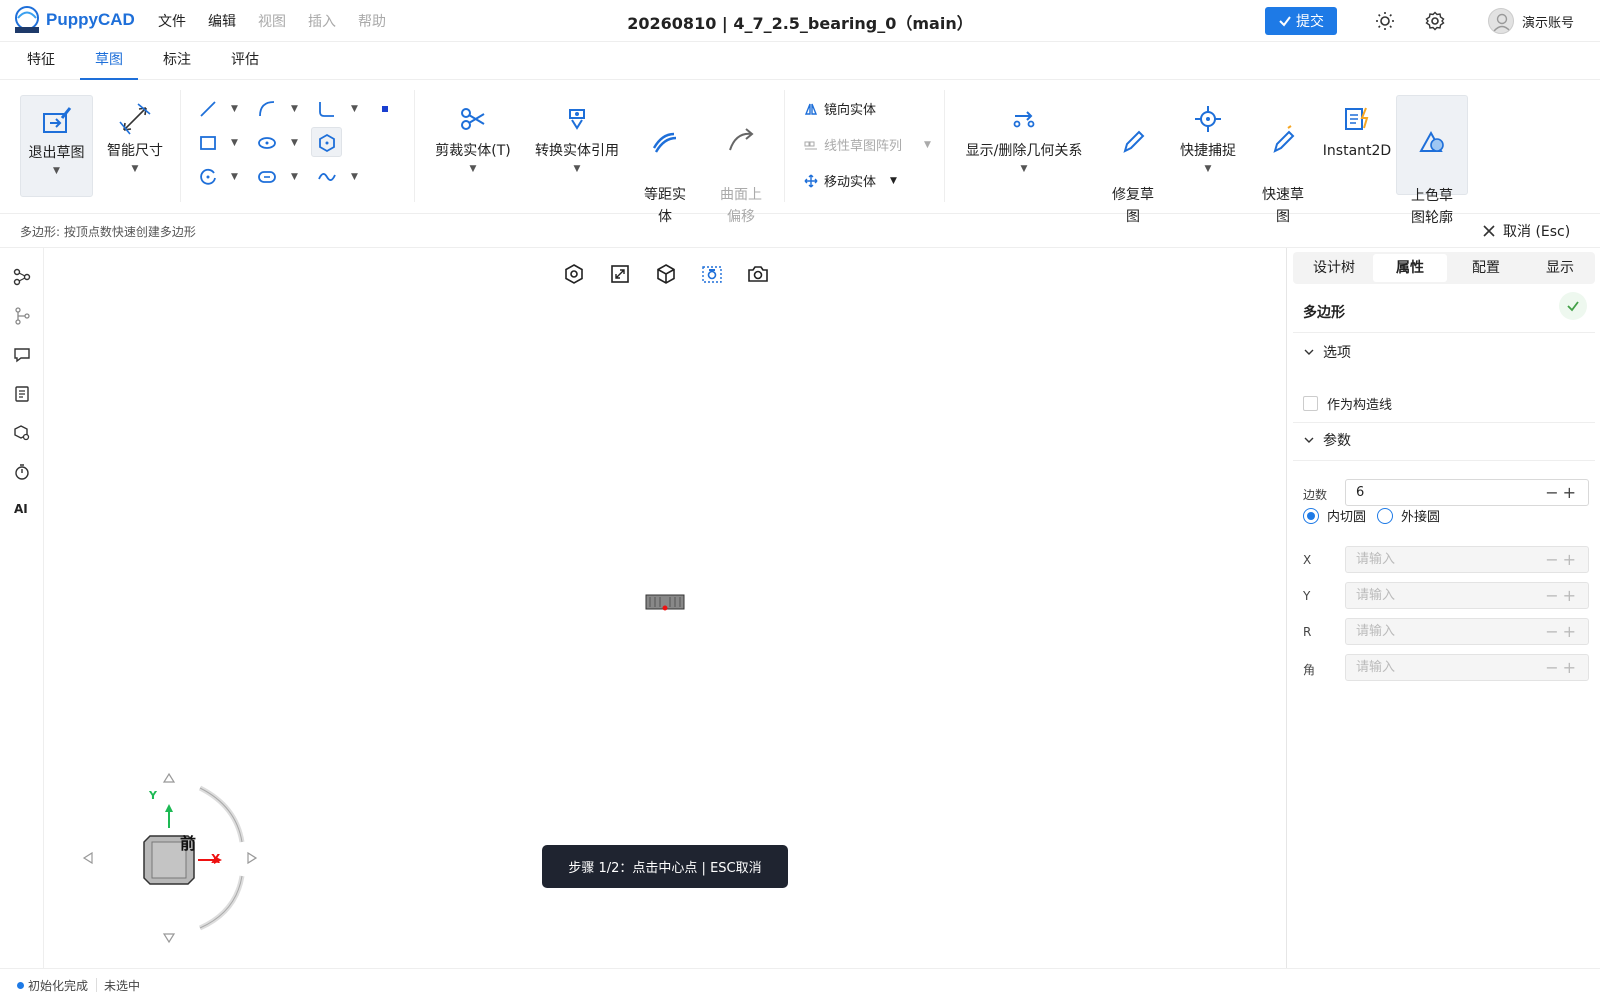 The height and width of the screenshot is (1000, 1600). What do you see at coordinates (1024, 151) in the screenshot?
I see `relations-label: 显示/删除几何关系` at bounding box center [1024, 151].